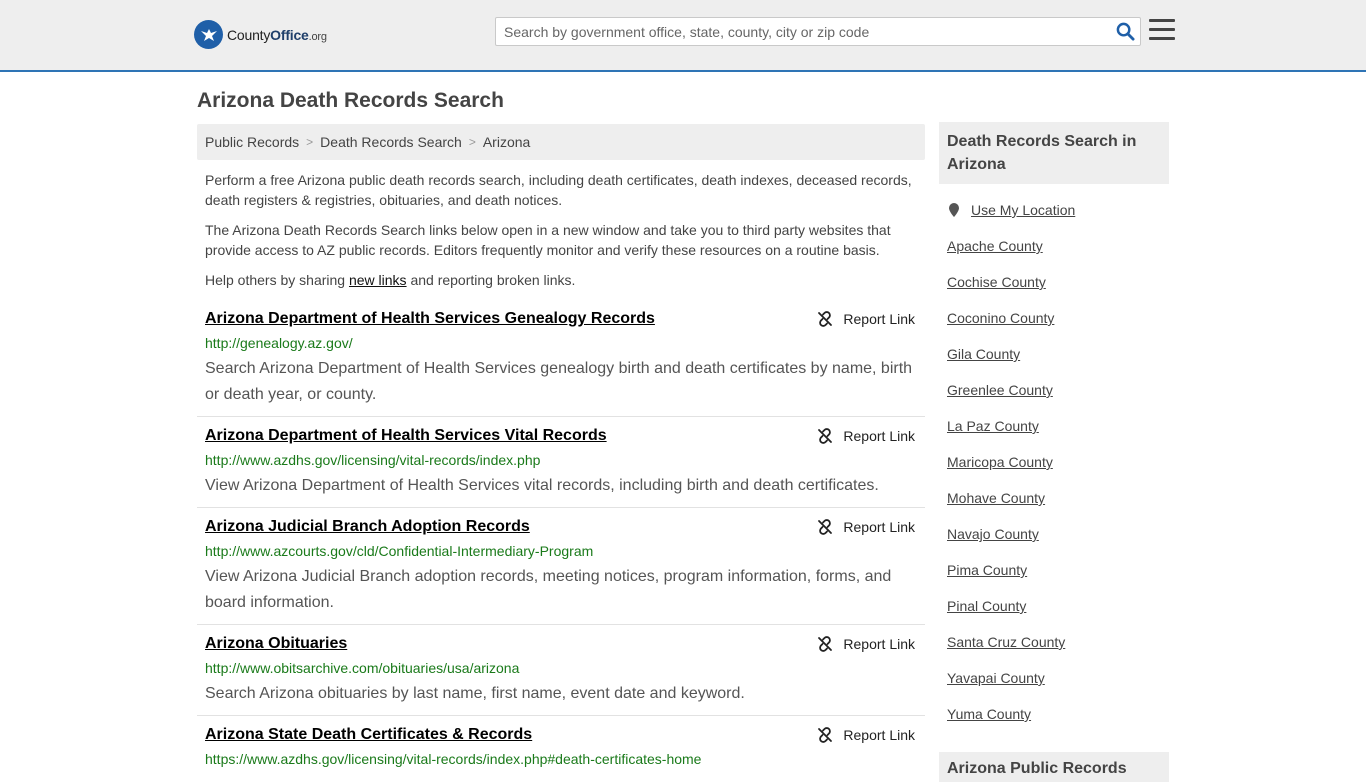  Describe the element at coordinates (277, 34) in the screenshot. I see `logo-wordmark: CountyOffice.org` at that location.